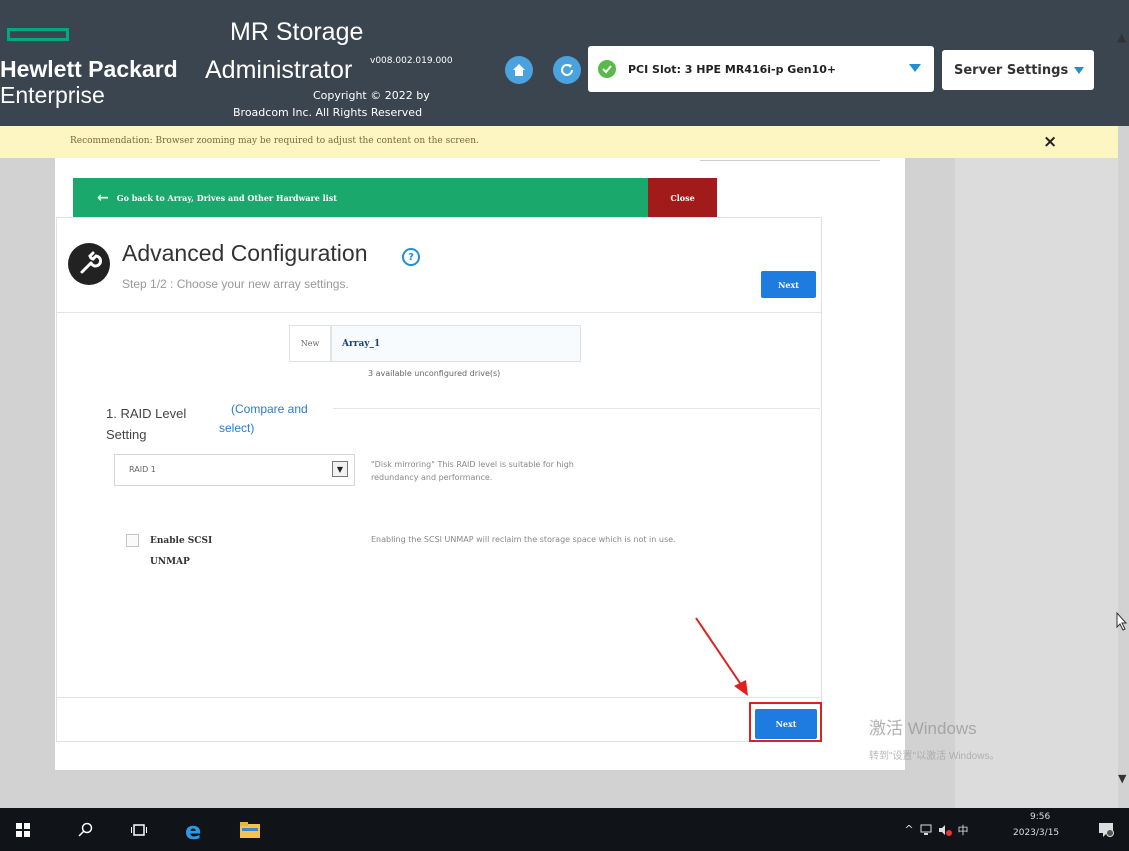 The height and width of the screenshot is (851, 1129). I want to click on brand-name-line2: Enterprise, so click(52, 95).